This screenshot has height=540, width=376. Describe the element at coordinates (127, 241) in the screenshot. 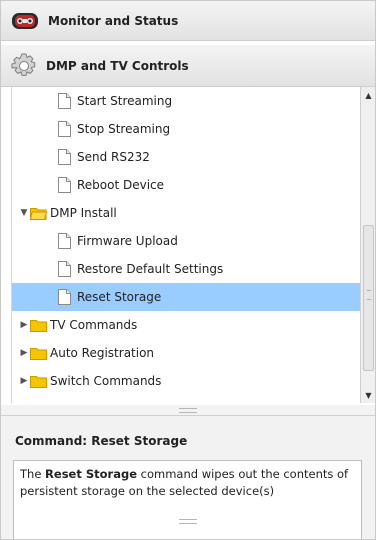

I see `tree-item-label: Firmware Upload` at that location.